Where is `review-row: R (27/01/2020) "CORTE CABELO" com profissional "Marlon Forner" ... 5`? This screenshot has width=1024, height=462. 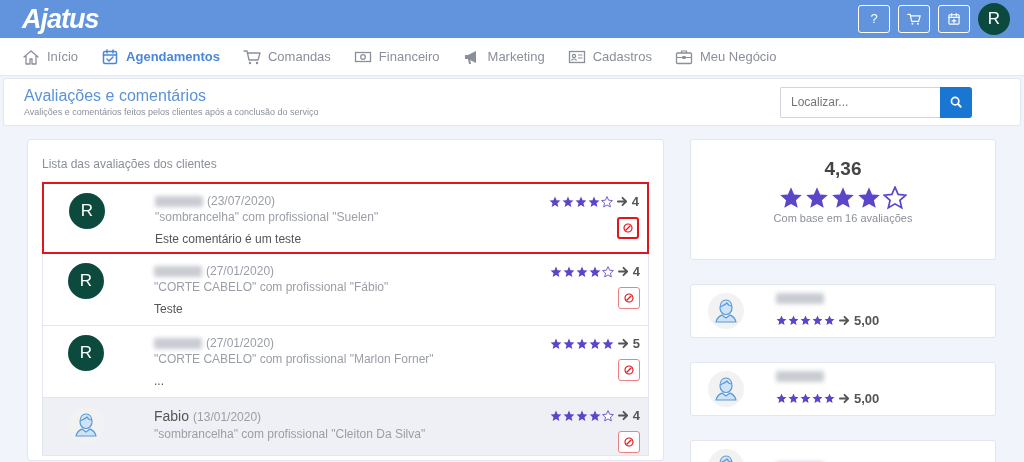
review-row: R (27/01/2020) "CORTE CABELO" com profissional "Marlon Forner" ... 5 is located at coordinates (345, 362).